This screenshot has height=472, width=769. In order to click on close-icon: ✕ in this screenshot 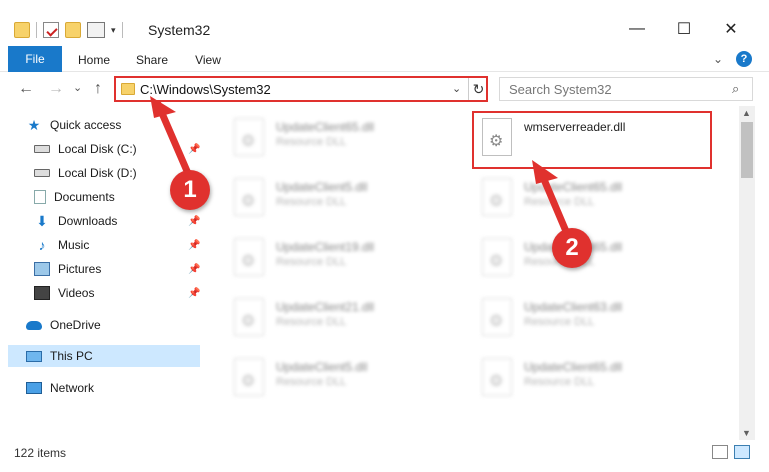, I will do `click(731, 29)`.